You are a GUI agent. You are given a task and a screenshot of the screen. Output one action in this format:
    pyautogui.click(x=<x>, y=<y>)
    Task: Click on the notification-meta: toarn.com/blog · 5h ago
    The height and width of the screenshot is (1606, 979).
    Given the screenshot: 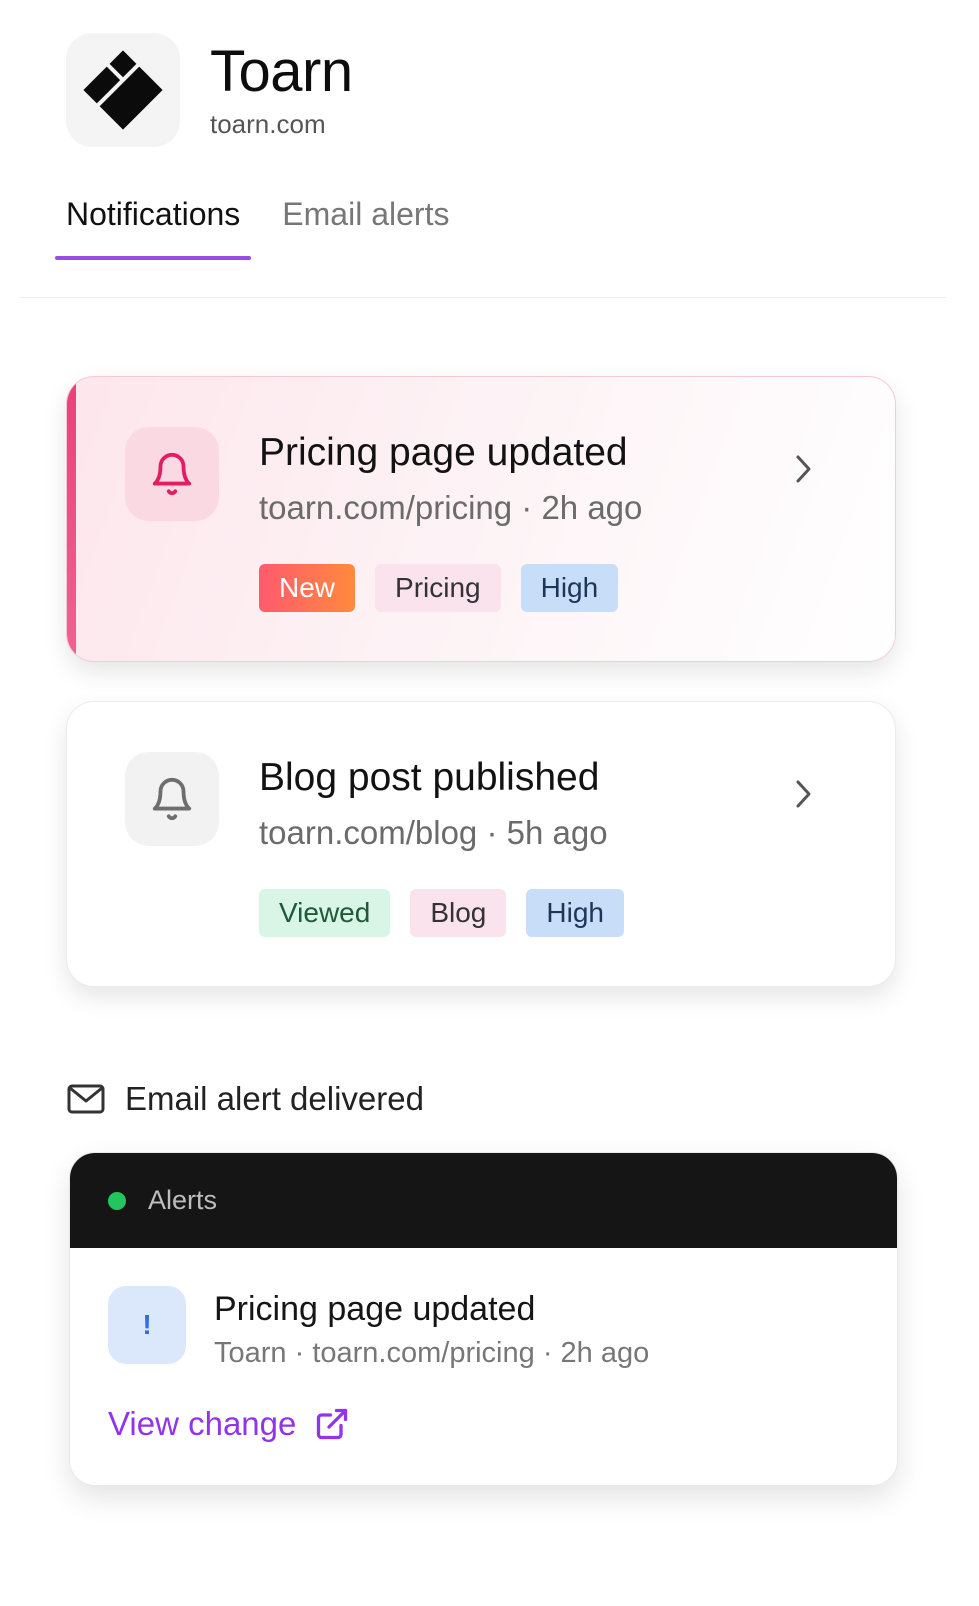 What is the action you would take?
    pyautogui.click(x=433, y=833)
    